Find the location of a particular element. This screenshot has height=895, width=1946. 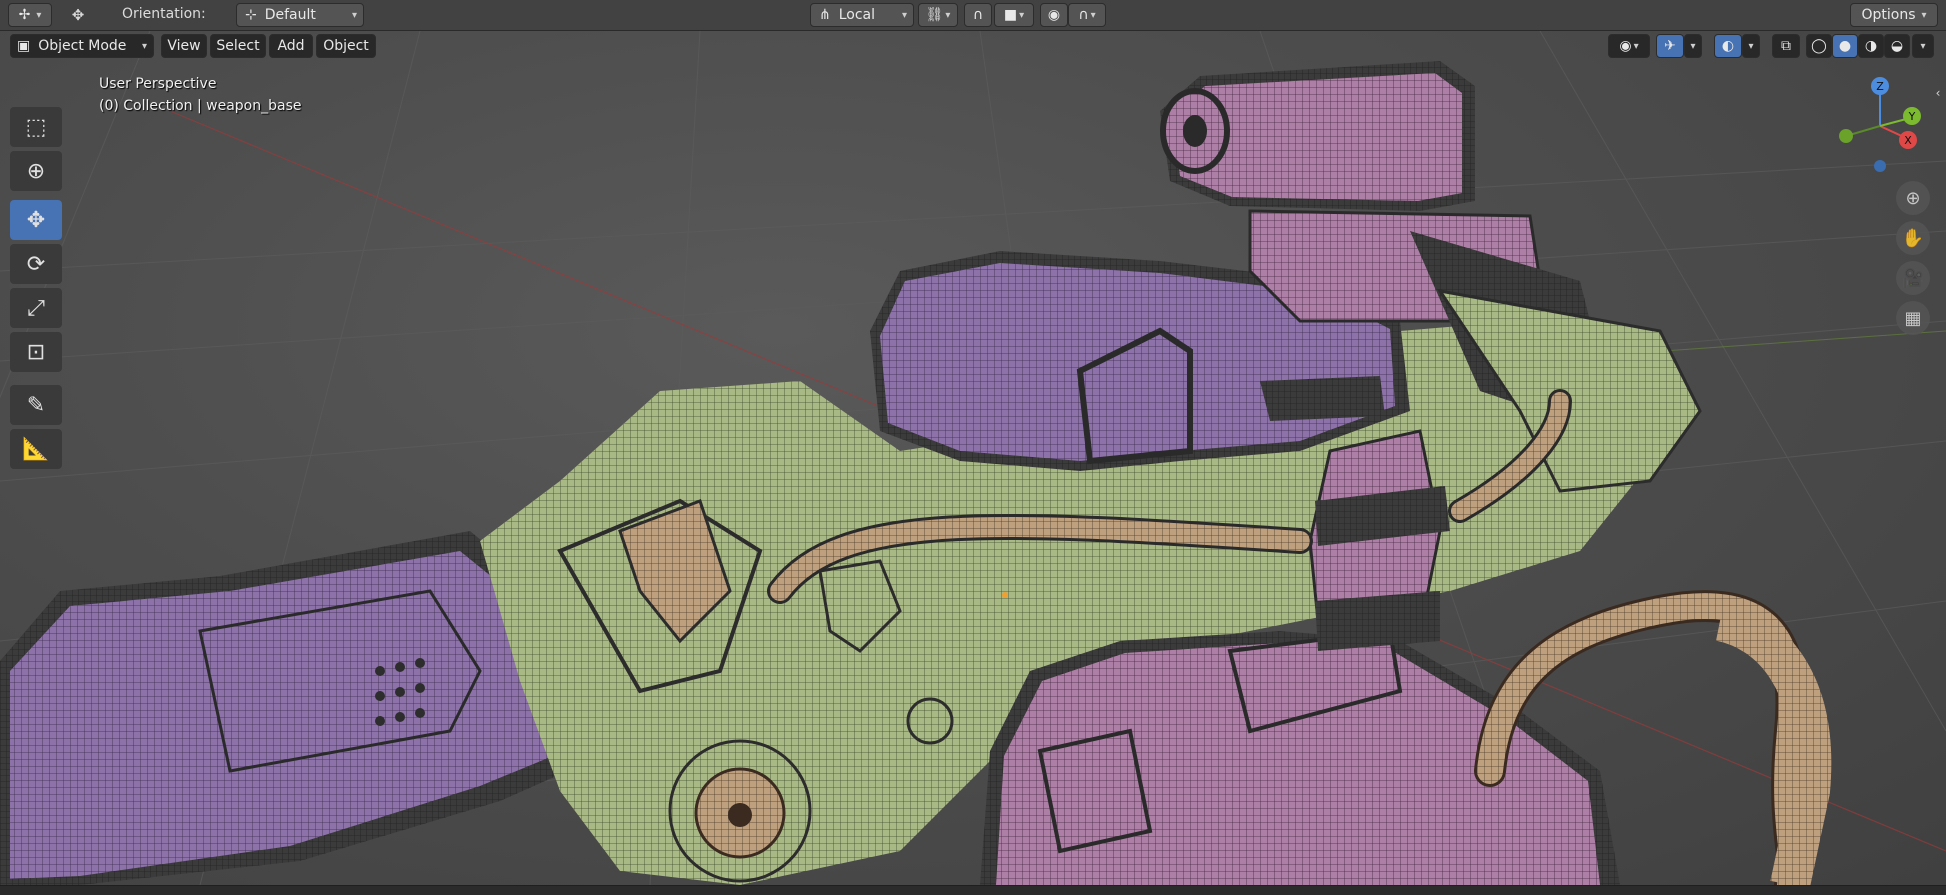

overlays-toggle: ◐ is located at coordinates (1728, 46).